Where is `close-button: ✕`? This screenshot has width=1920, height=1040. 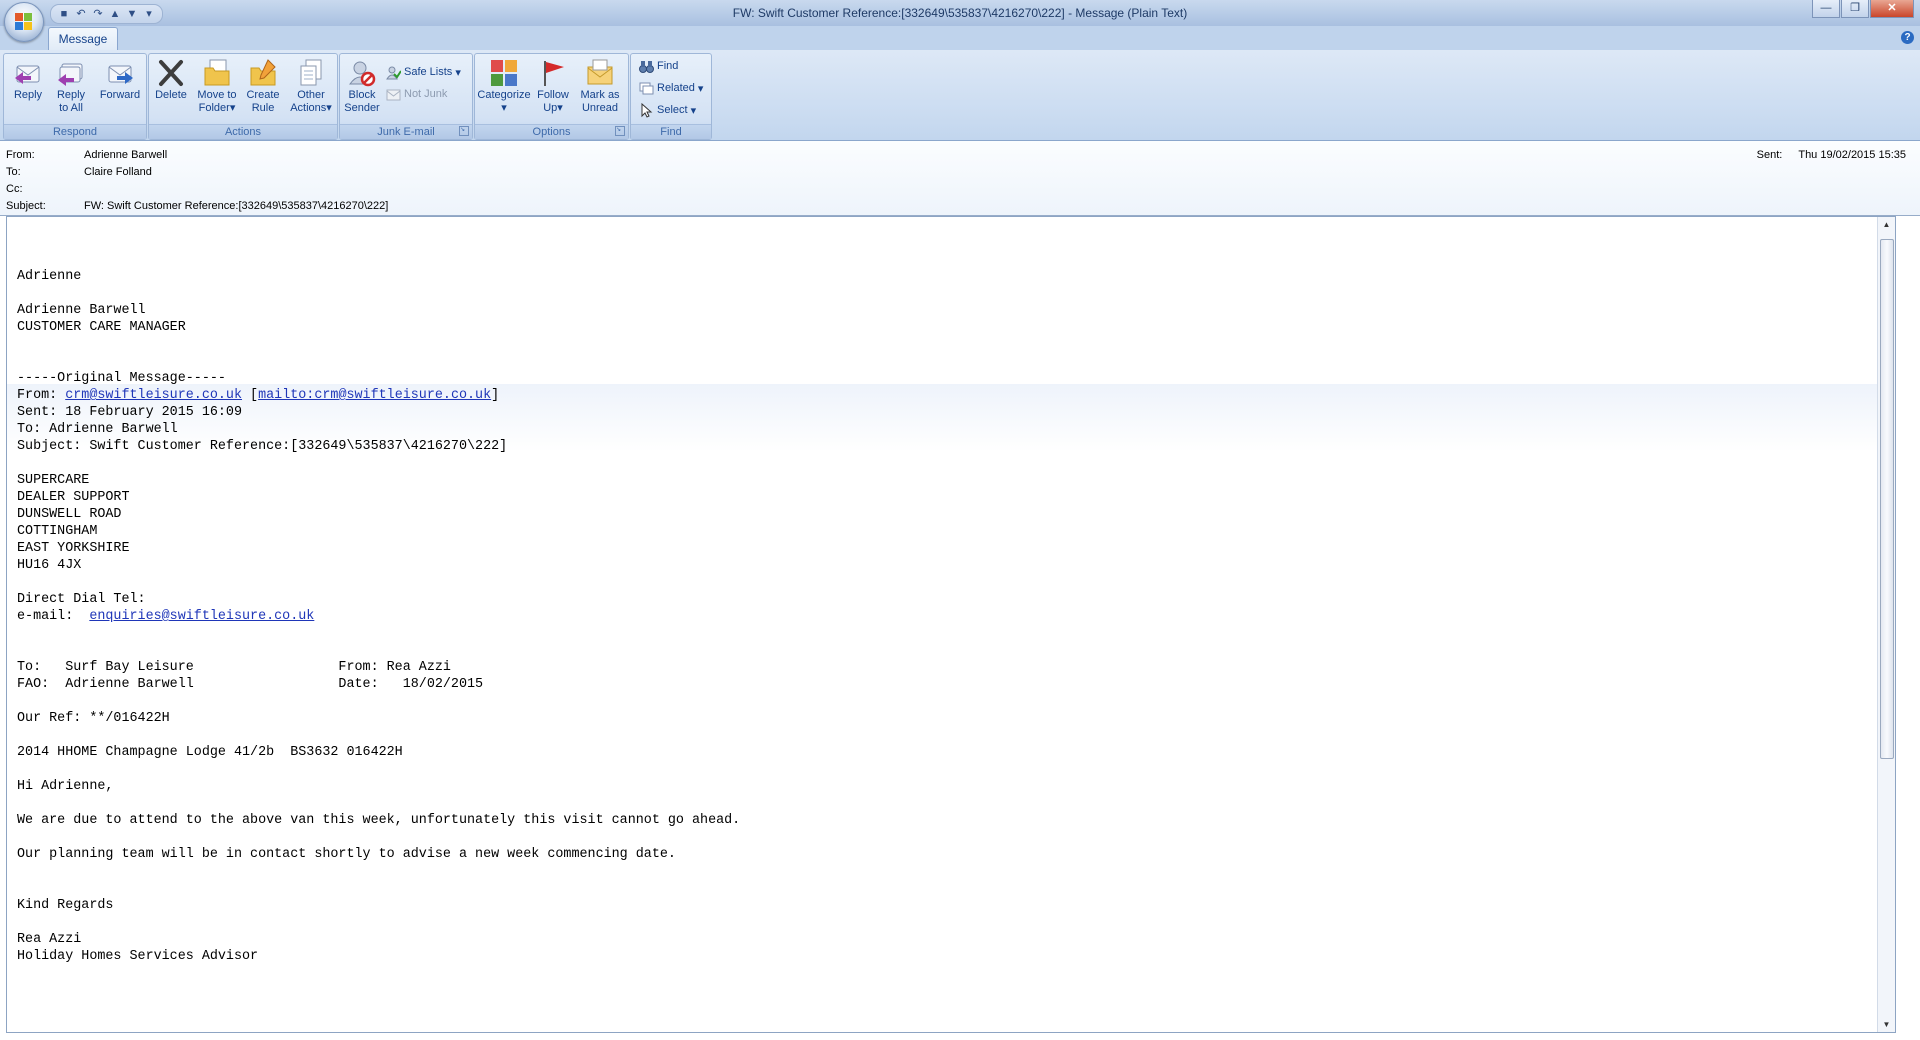 close-button: ✕ is located at coordinates (1892, 9).